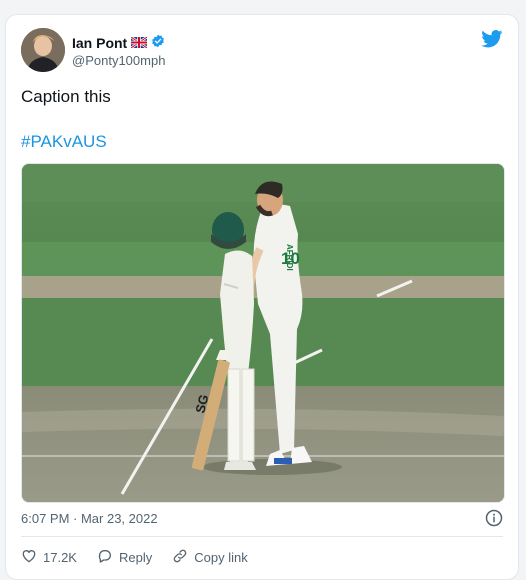  I want to click on copy-link-icon, so click(180, 557).